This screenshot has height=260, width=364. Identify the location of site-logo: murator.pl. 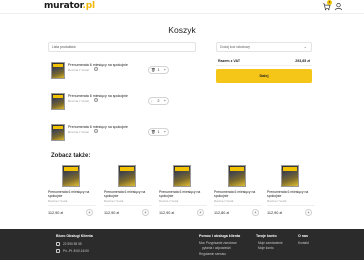
(69, 6).